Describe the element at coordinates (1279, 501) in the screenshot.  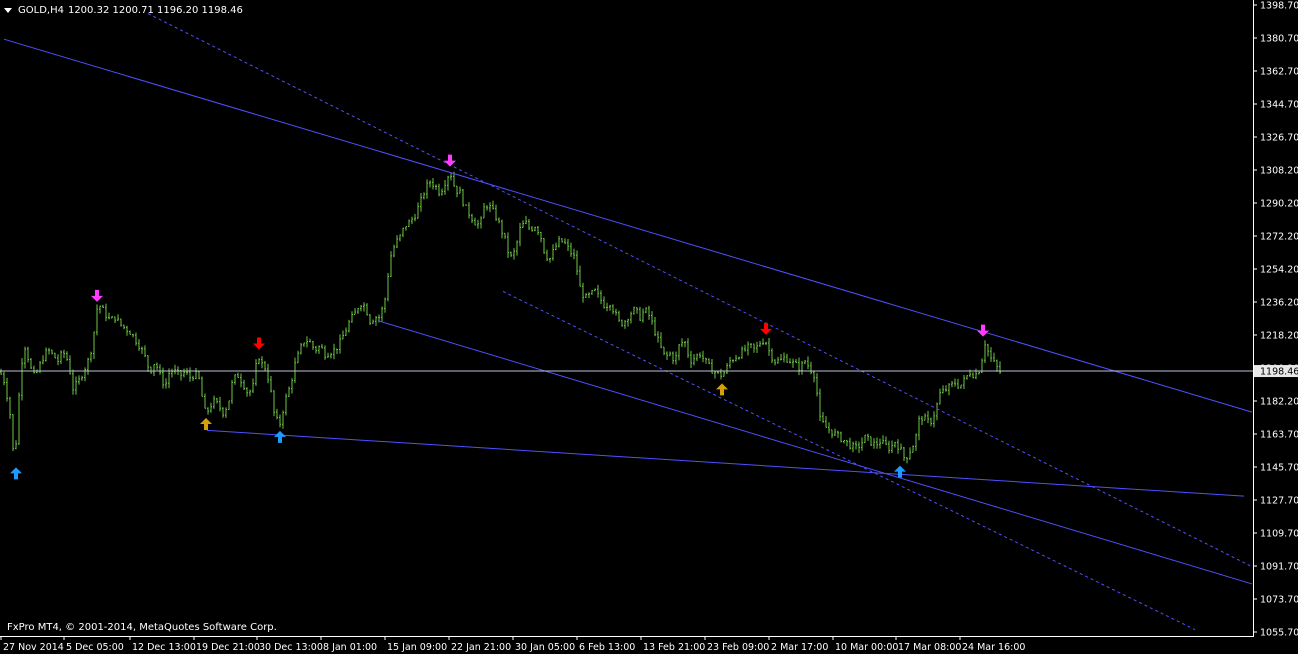
I see `y-tick-label: 1127.70` at that location.